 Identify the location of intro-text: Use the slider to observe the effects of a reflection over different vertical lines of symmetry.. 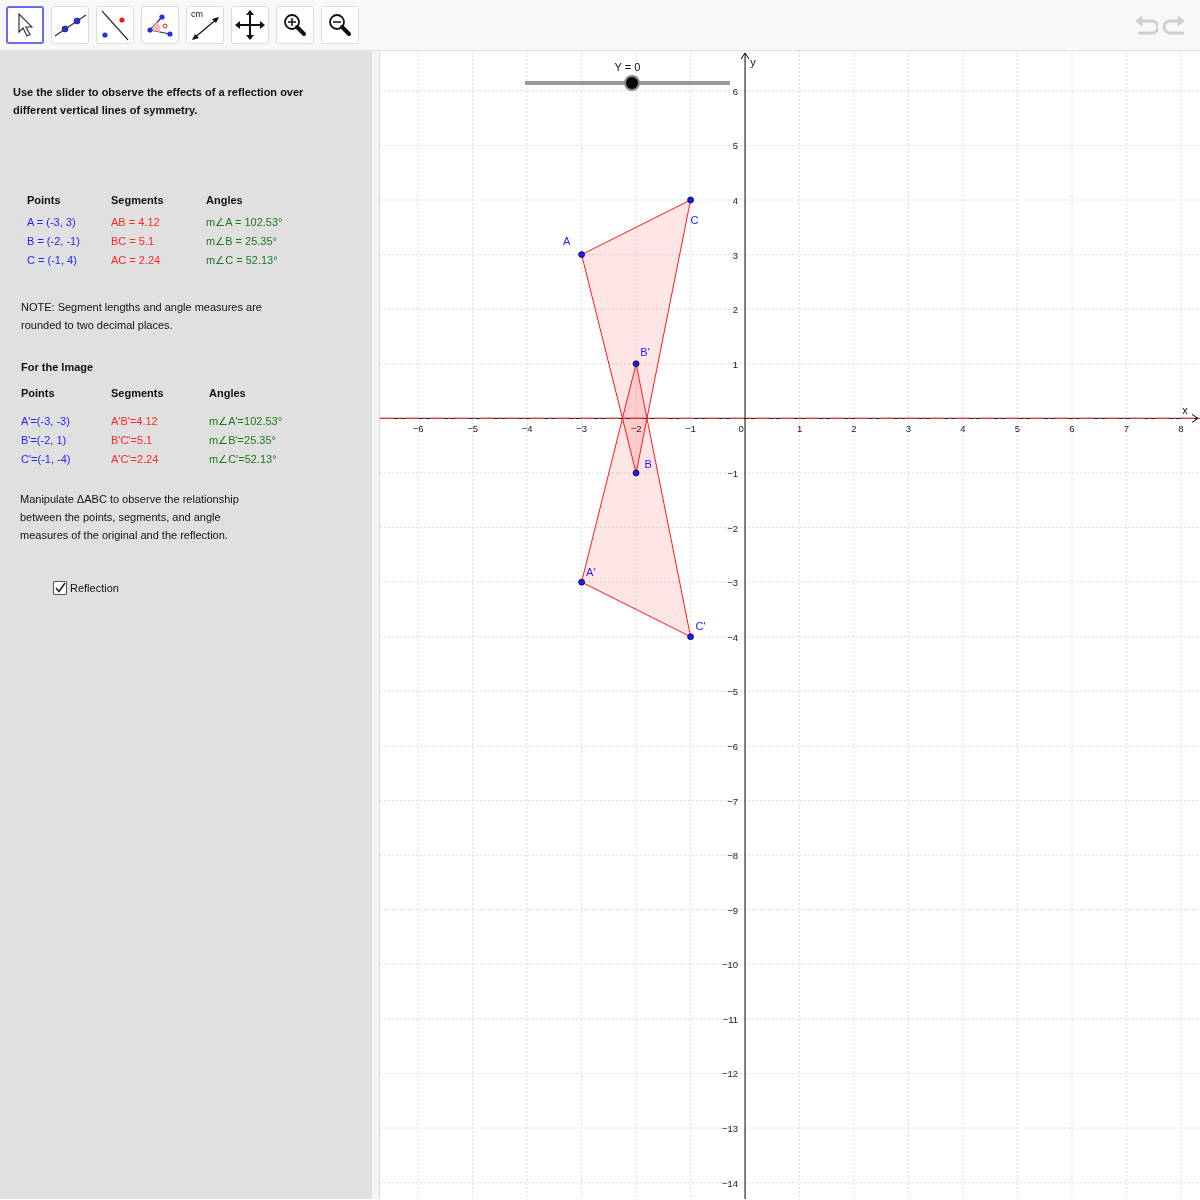
(159, 101).